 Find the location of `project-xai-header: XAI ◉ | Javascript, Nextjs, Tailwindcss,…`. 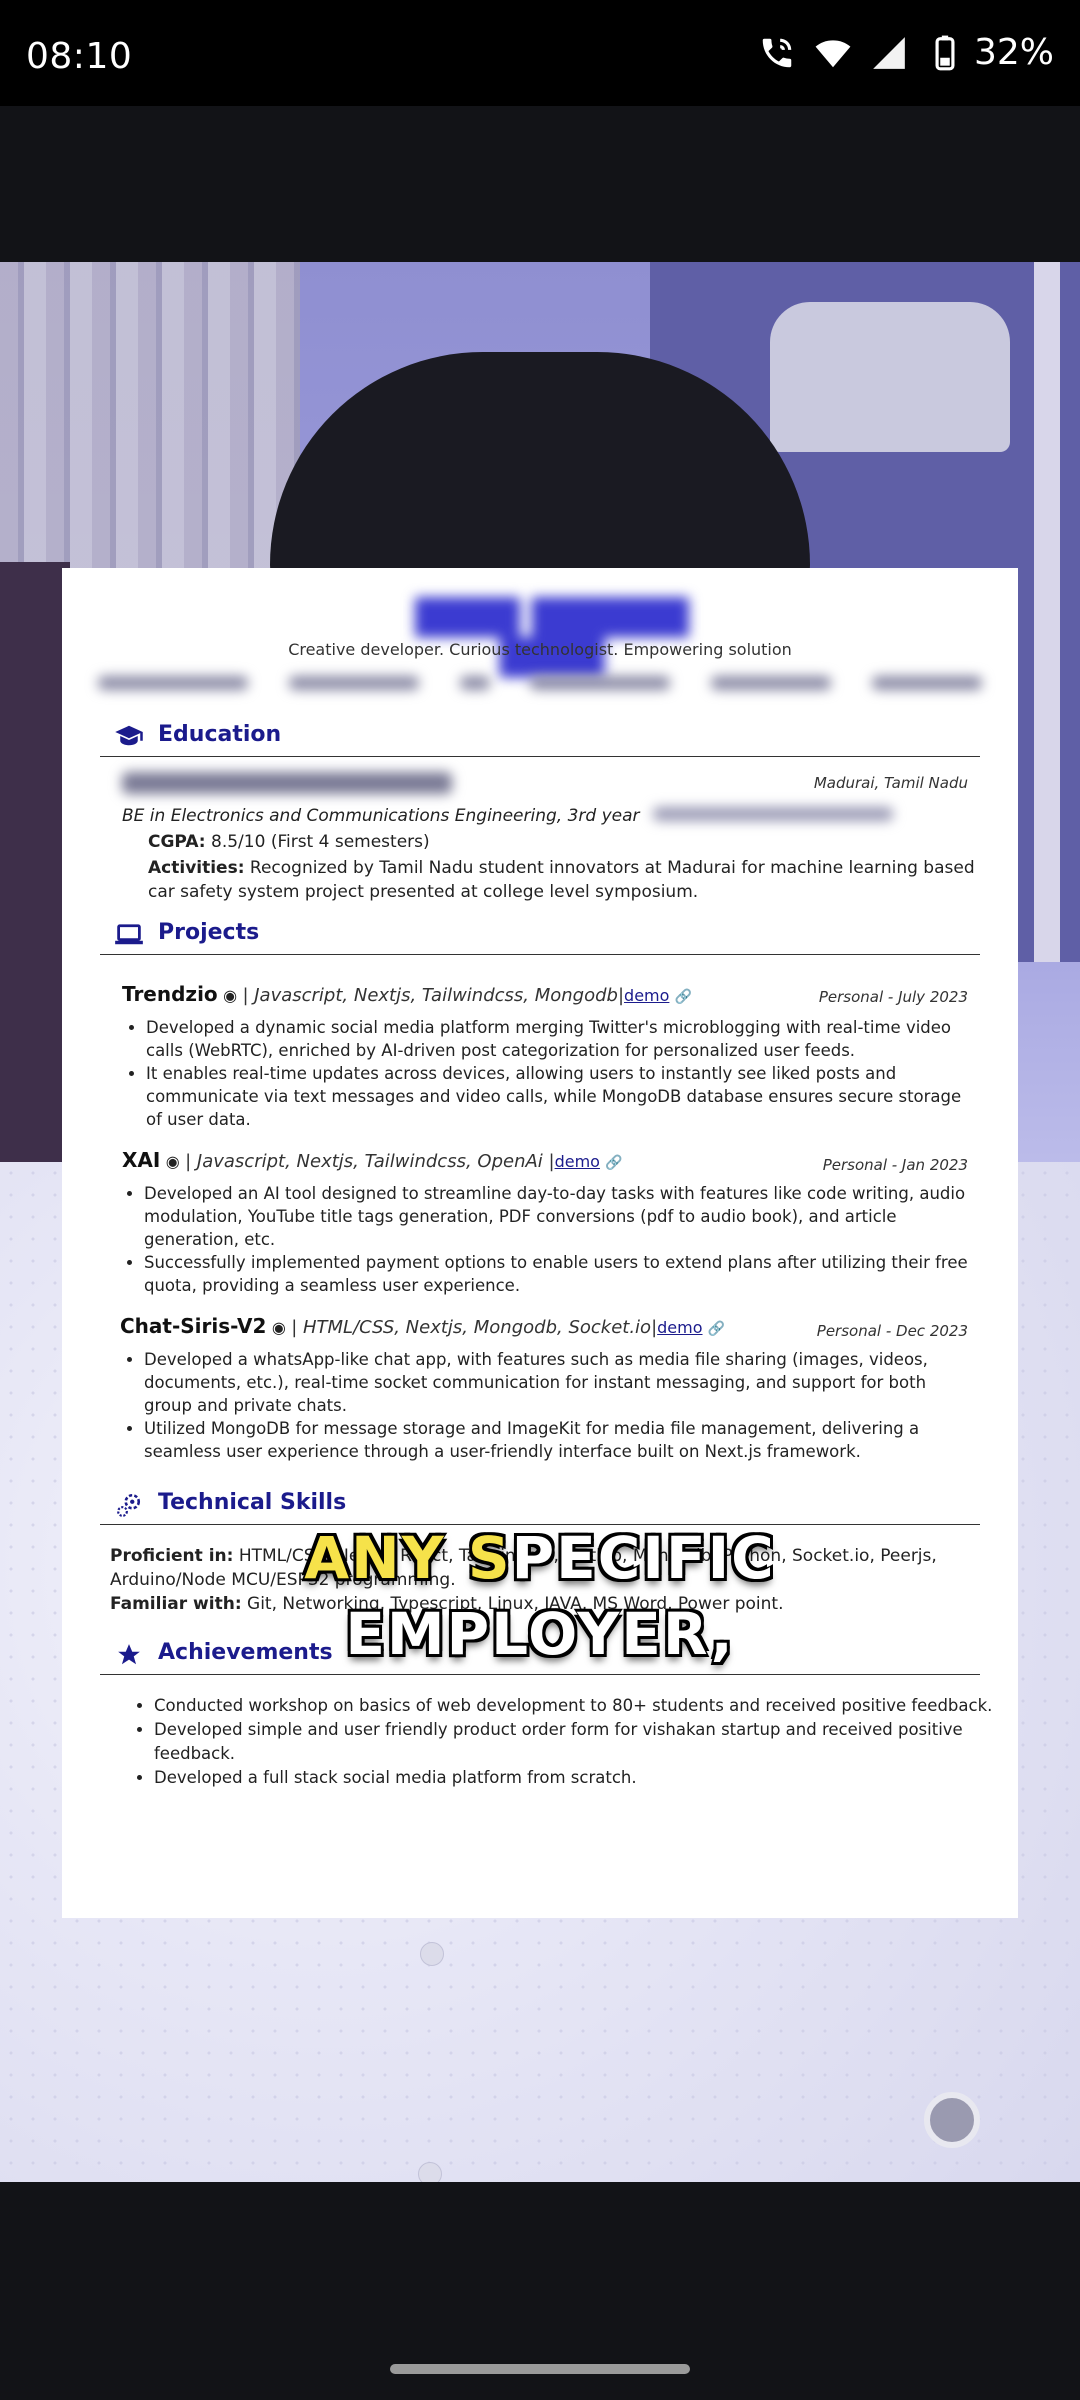

project-xai-header: XAI ◉ | Javascript, Nextjs, Tailwindcss,… is located at coordinates (372, 1160).